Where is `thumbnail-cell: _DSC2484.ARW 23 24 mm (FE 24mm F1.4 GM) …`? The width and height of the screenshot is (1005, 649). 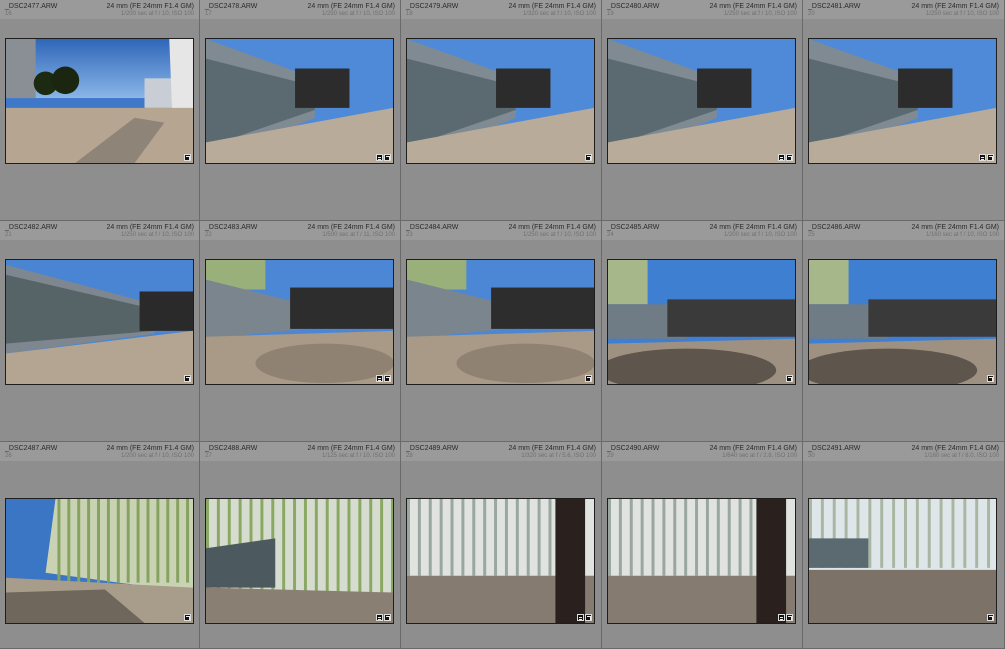
thumbnail-cell: _DSC2484.ARW 23 24 mm (FE 24mm F1.4 GM) … is located at coordinates (501, 331).